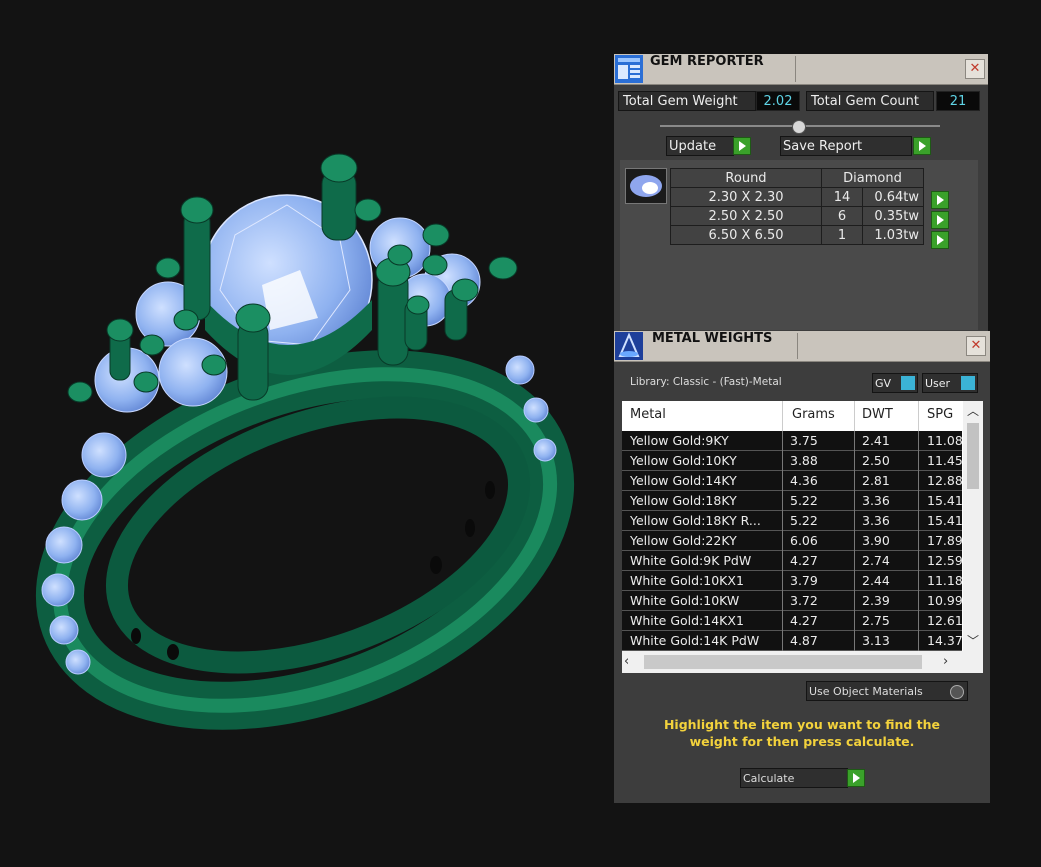 This screenshot has height=867, width=1041. What do you see at coordinates (856, 778) in the screenshot?
I see `calculate-go-icon` at bounding box center [856, 778].